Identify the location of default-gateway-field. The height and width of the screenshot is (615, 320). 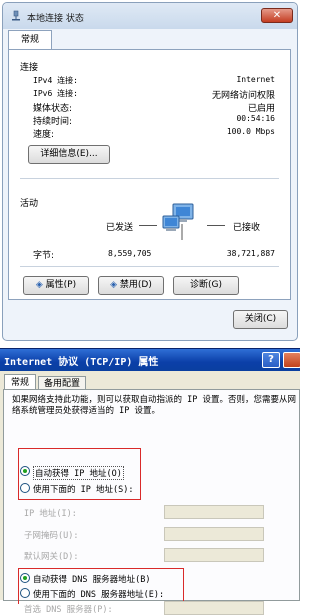
(214, 555).